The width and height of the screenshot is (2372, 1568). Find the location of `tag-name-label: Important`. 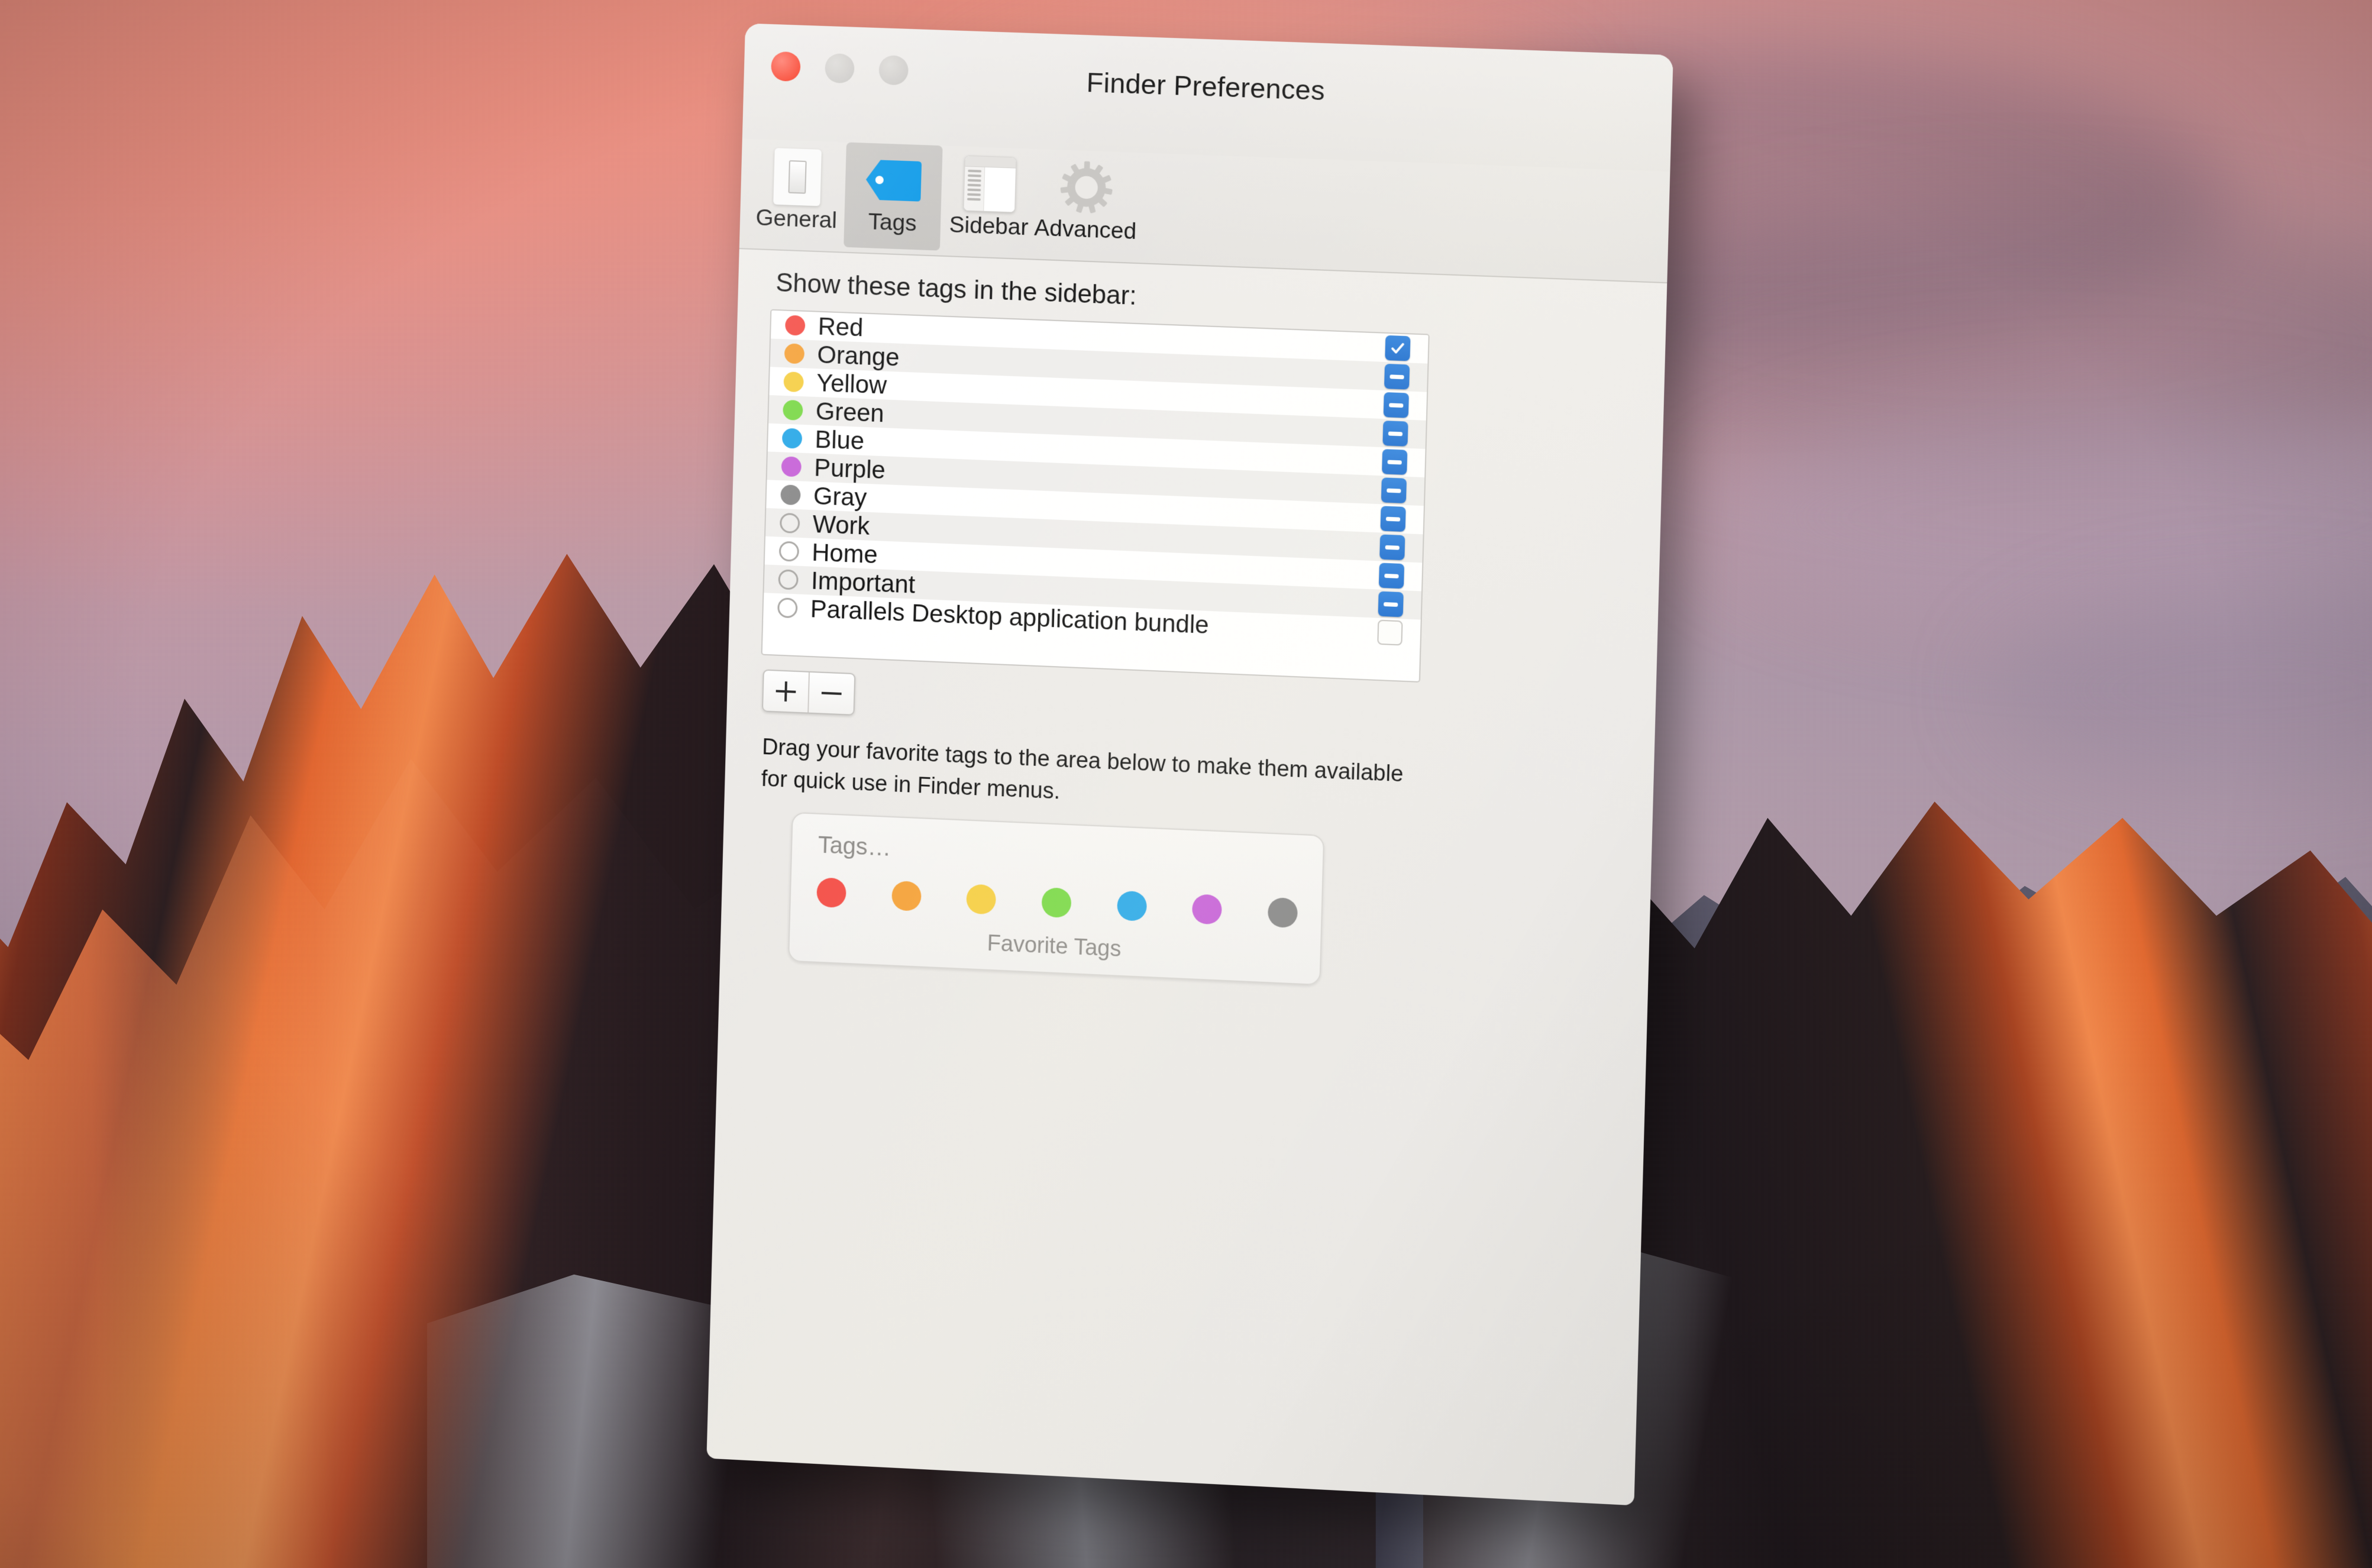

tag-name-label: Important is located at coordinates (863, 582).